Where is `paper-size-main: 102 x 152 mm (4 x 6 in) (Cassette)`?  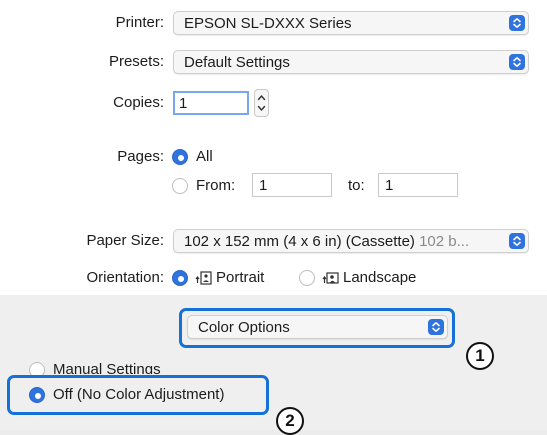 paper-size-main: 102 x 152 mm (4 x 6 in) (Cassette) is located at coordinates (299, 241).